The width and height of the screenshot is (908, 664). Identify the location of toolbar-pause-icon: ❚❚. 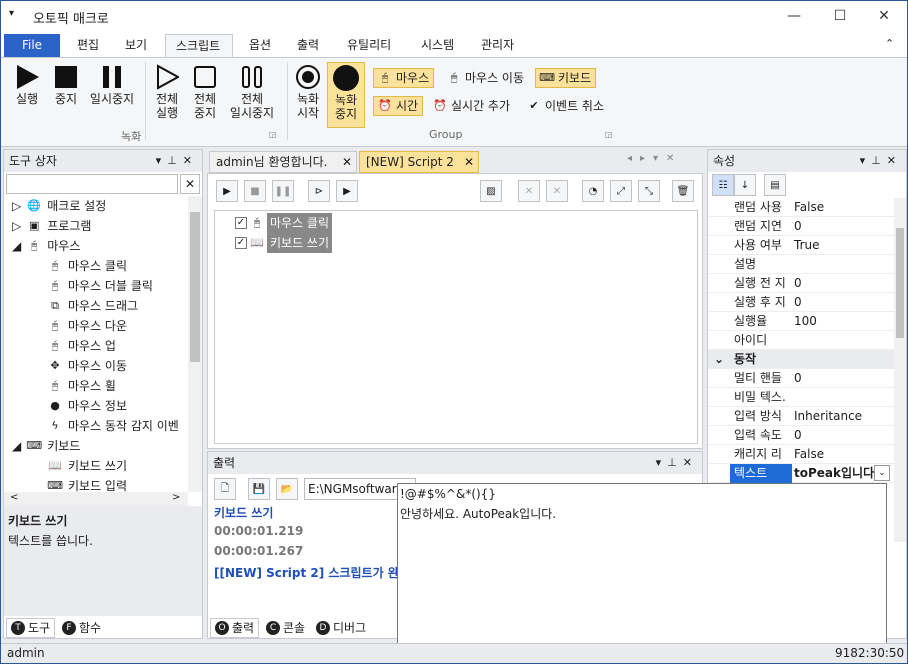
(283, 191).